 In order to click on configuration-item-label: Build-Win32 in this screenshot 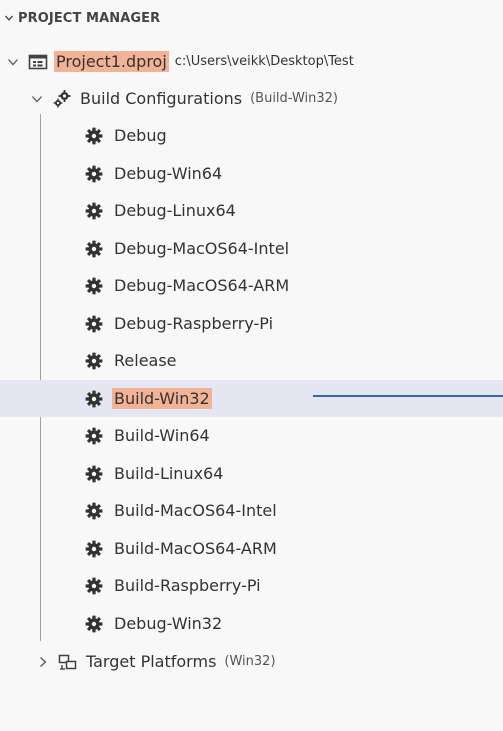, I will do `click(162, 398)`.